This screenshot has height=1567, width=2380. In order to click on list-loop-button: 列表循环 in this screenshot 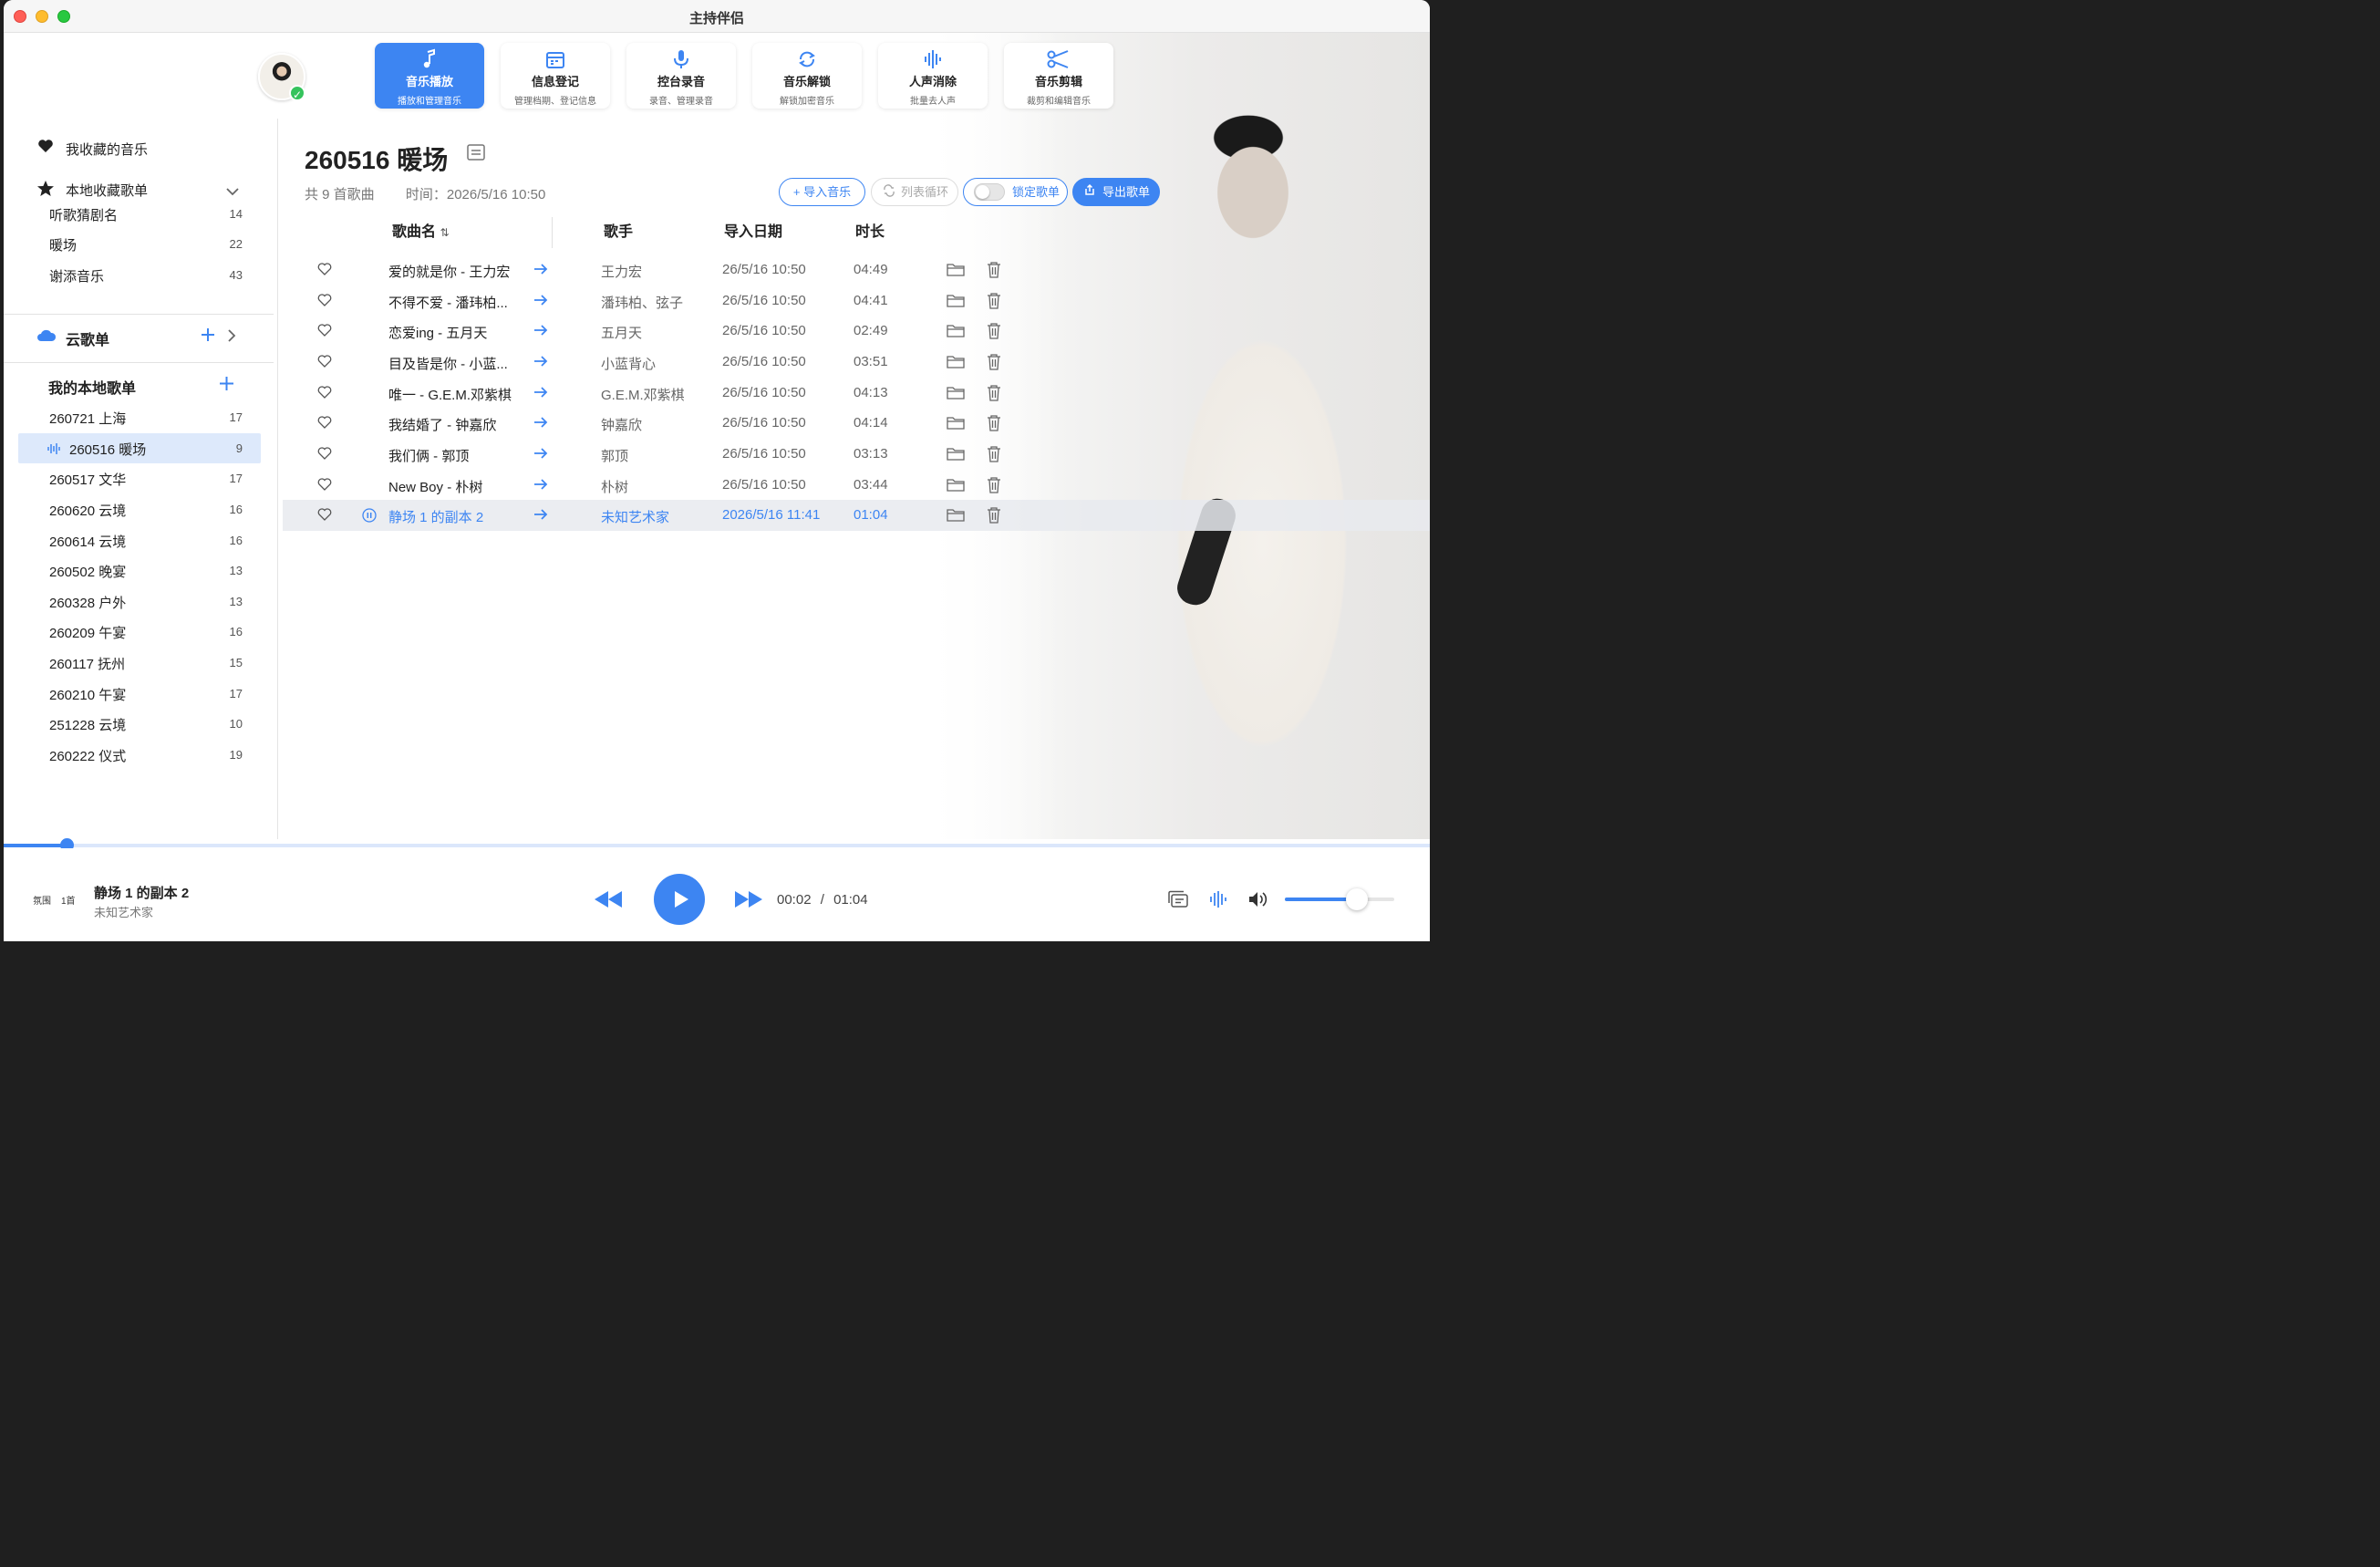, I will do `click(915, 192)`.